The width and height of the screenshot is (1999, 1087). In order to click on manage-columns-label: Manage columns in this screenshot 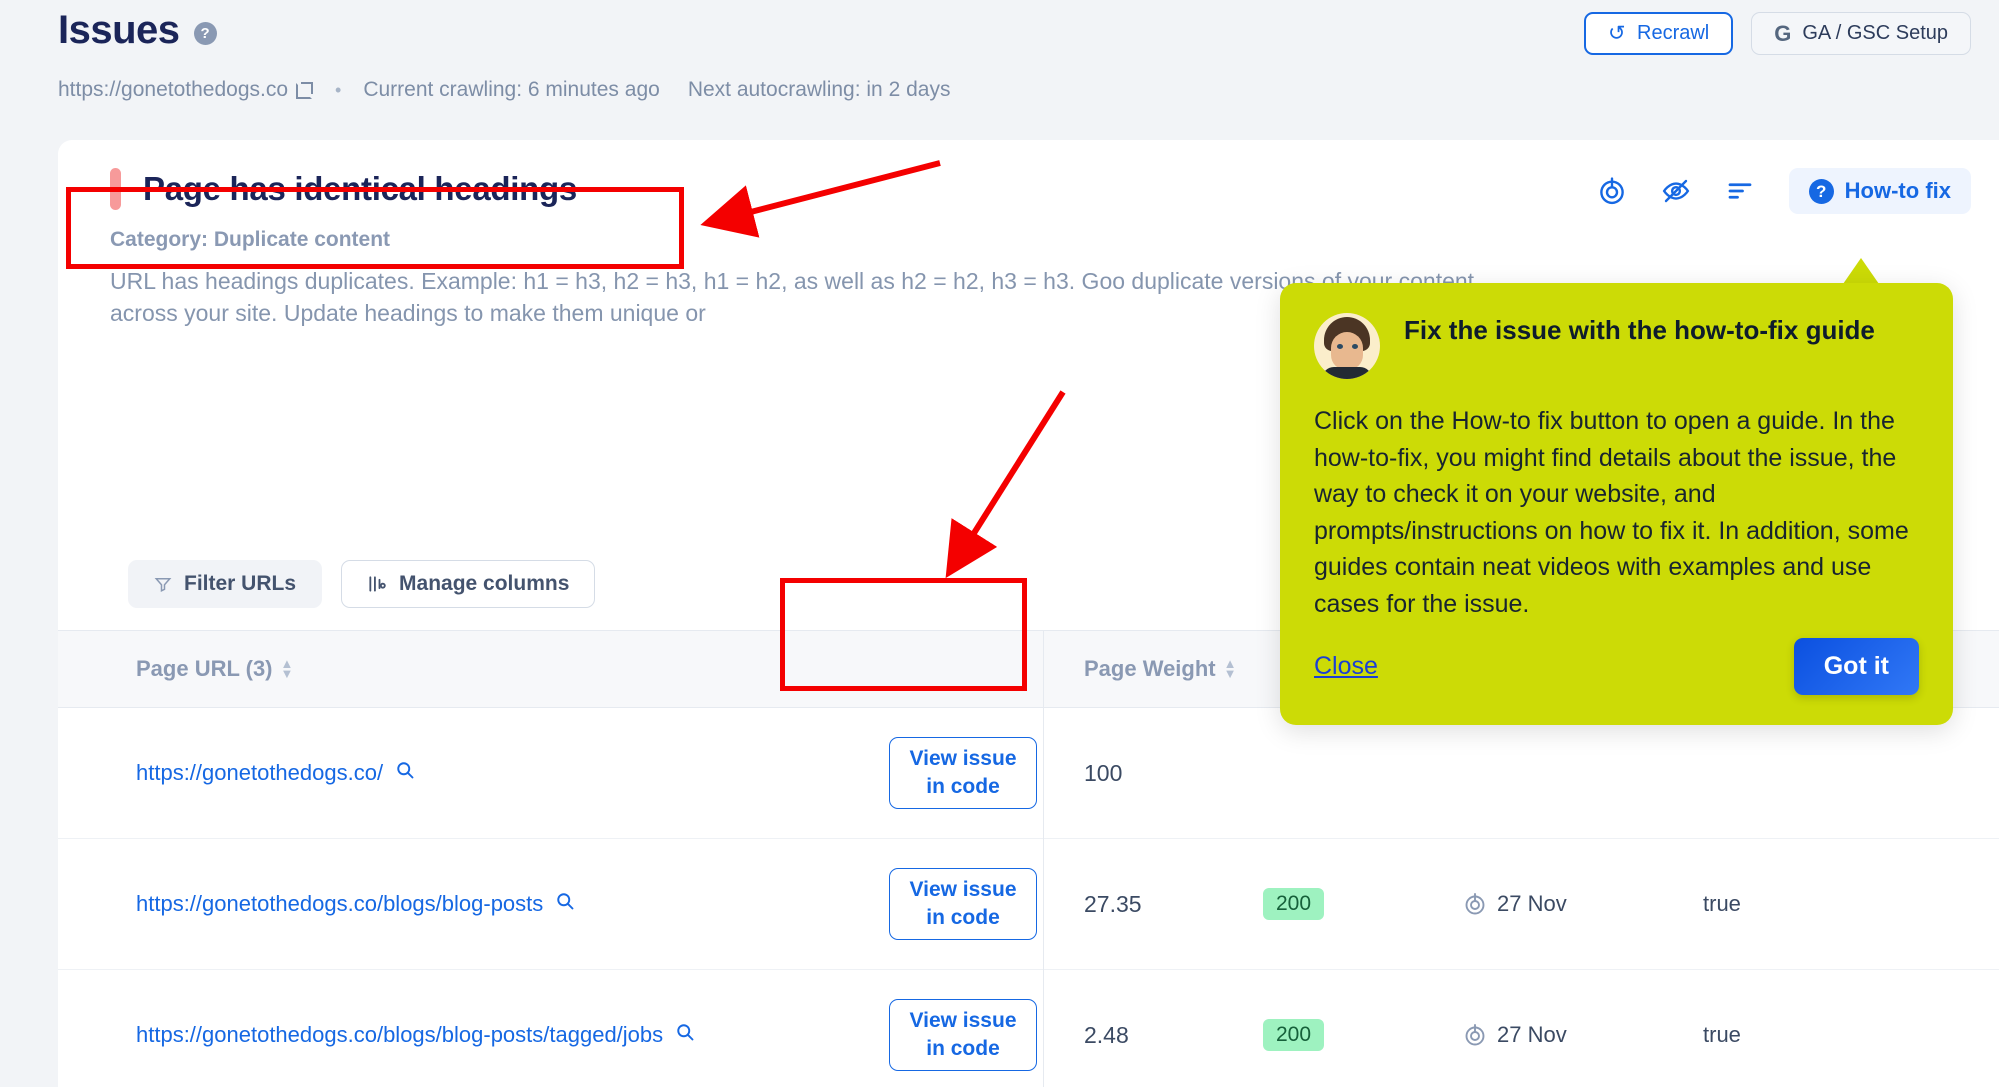, I will do `click(484, 583)`.